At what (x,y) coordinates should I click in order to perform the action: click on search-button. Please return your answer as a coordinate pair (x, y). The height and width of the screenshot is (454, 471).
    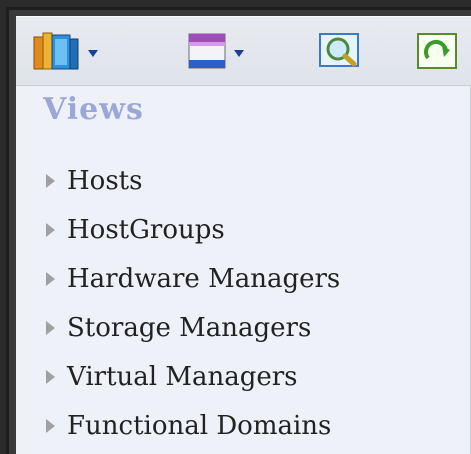
    Looking at the image, I should click on (340, 53).